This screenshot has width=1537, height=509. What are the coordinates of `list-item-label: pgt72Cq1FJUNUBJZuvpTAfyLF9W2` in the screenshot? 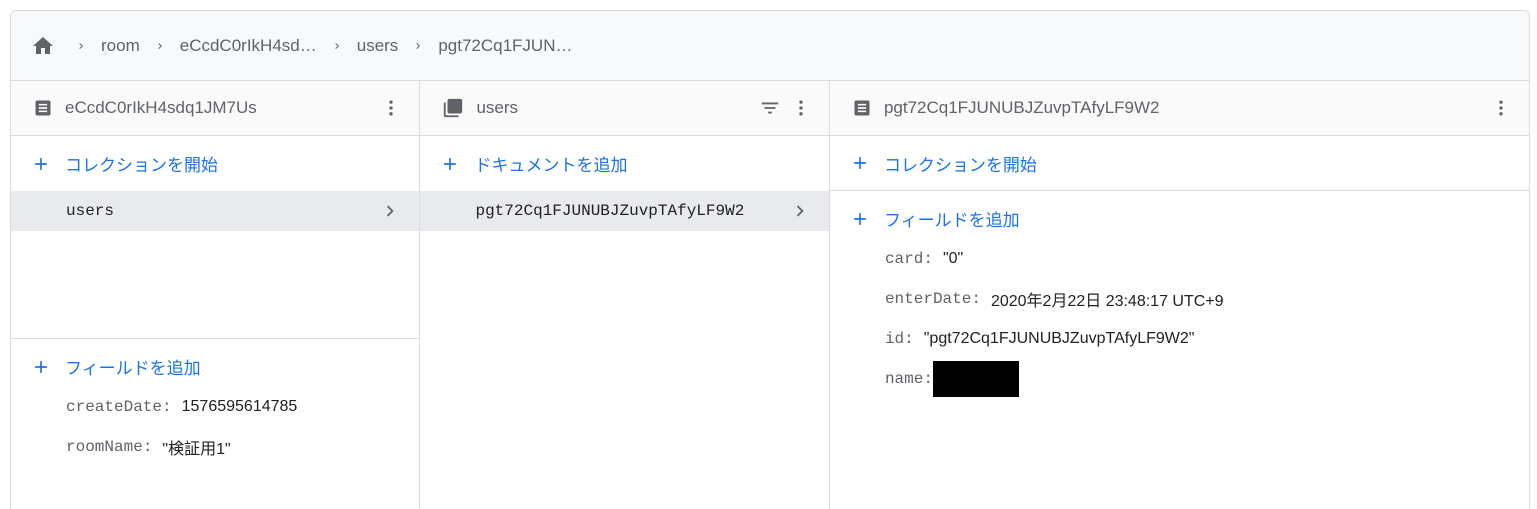 It's located at (610, 211).